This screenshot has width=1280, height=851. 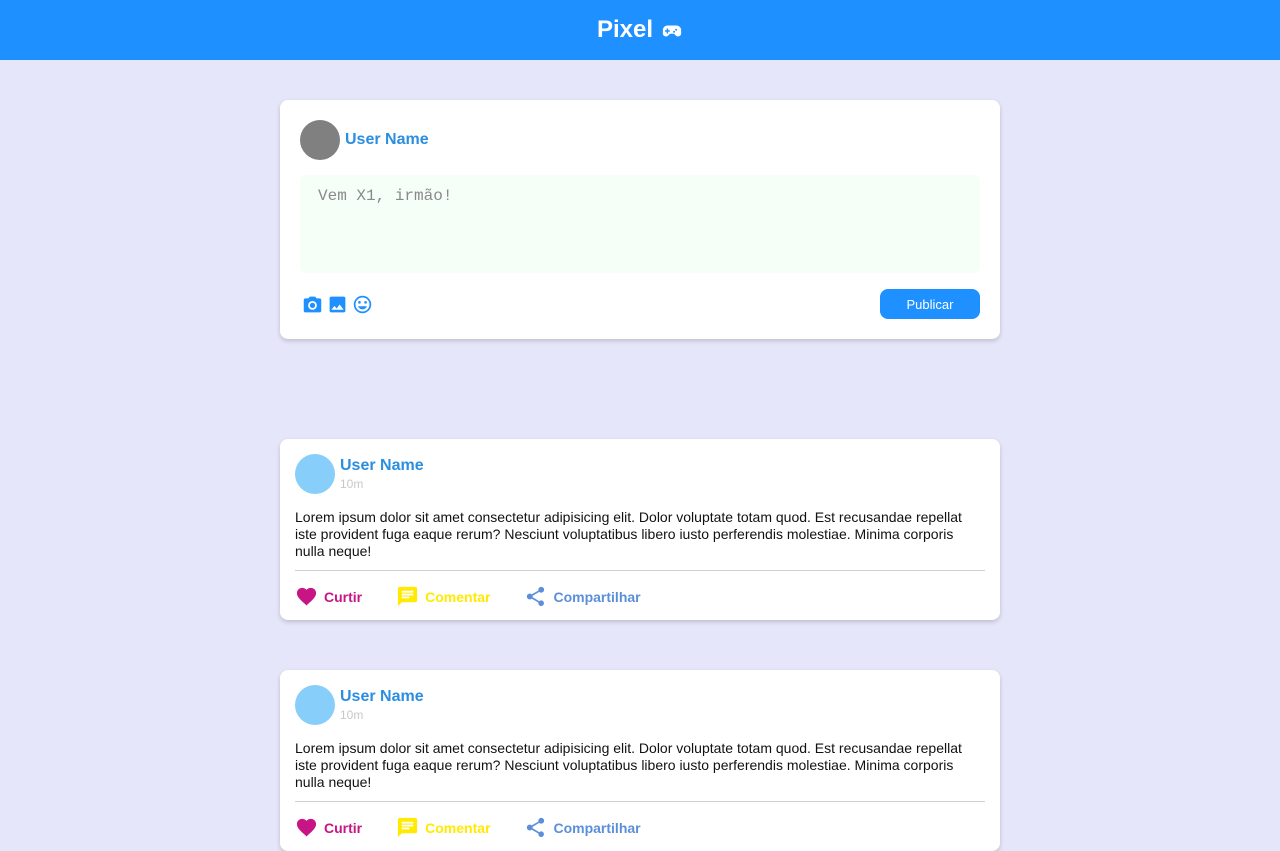 I want to click on publish-button: Publicar, so click(x=930, y=304).